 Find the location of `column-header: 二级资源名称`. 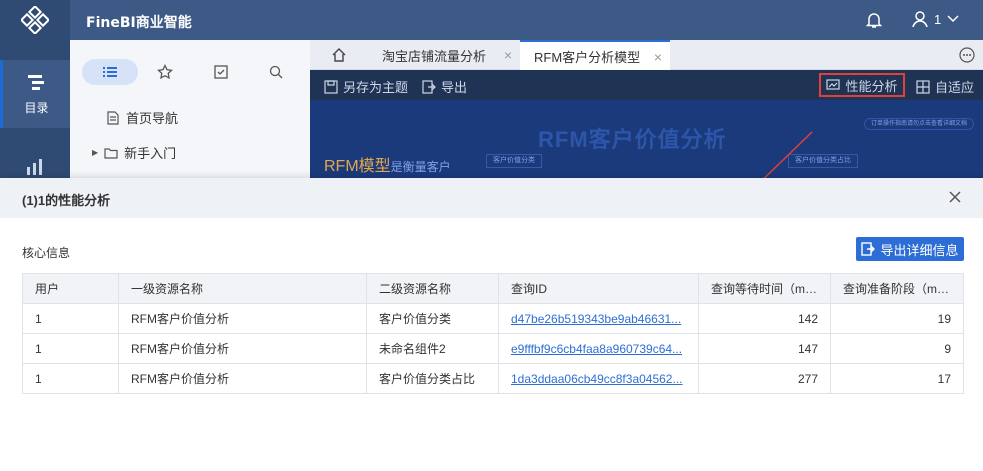

column-header: 二级资源名称 is located at coordinates (432, 288).